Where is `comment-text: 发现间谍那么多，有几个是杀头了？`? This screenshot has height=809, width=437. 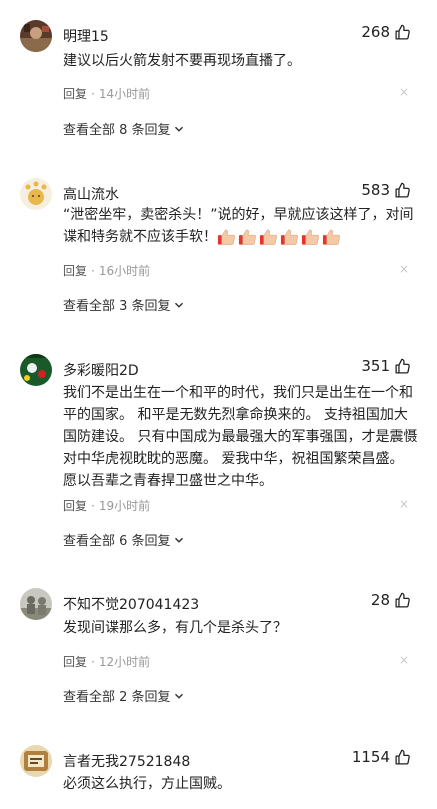
comment-text: 发现间谍那么多，有几个是杀头了？ is located at coordinates (175, 628).